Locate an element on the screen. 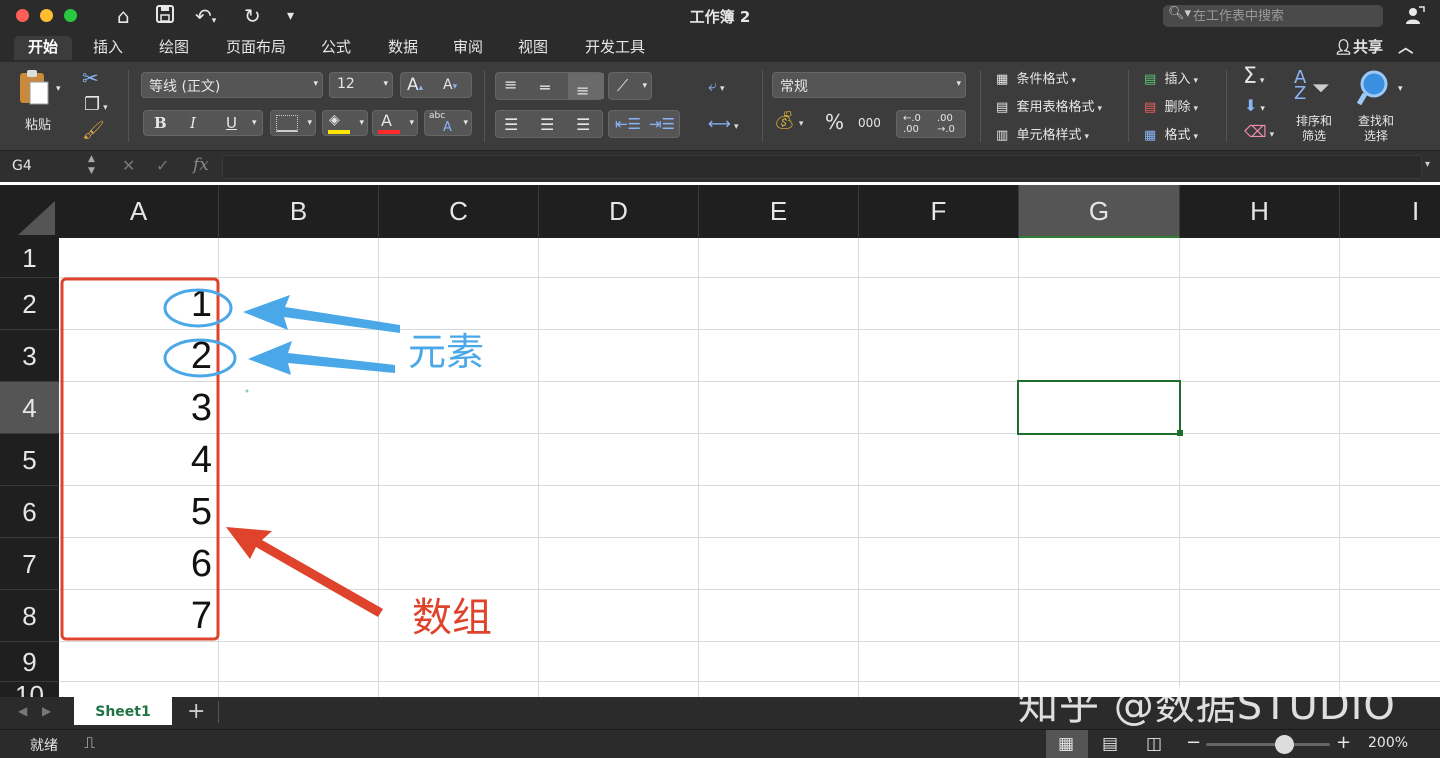 The width and height of the screenshot is (1440, 758). format-cells-button: ▦ 格式 ▾ is located at coordinates (1171, 133).